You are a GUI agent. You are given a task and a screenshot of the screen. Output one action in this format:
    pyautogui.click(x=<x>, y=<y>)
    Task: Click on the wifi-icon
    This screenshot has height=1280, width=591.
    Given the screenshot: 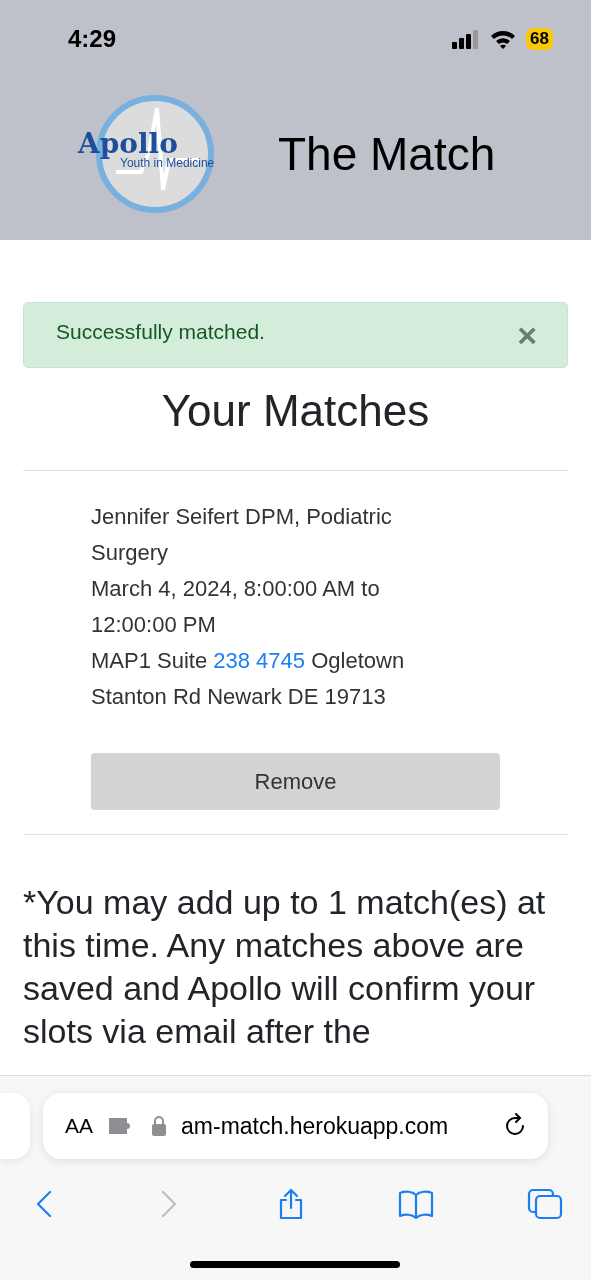 What is the action you would take?
    pyautogui.click(x=503, y=39)
    